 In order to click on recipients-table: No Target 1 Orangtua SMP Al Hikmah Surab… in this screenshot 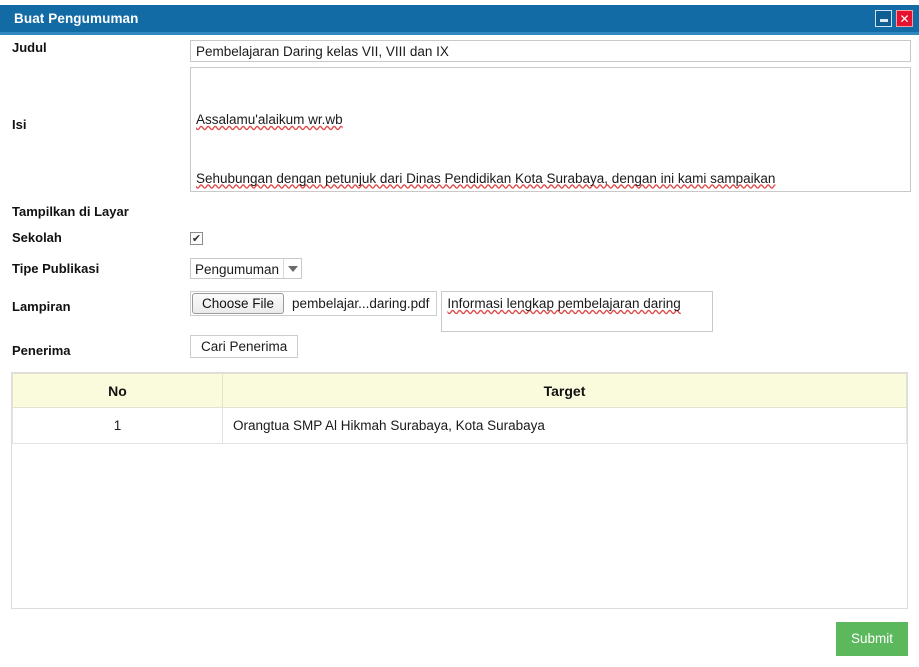, I will do `click(459, 408)`.